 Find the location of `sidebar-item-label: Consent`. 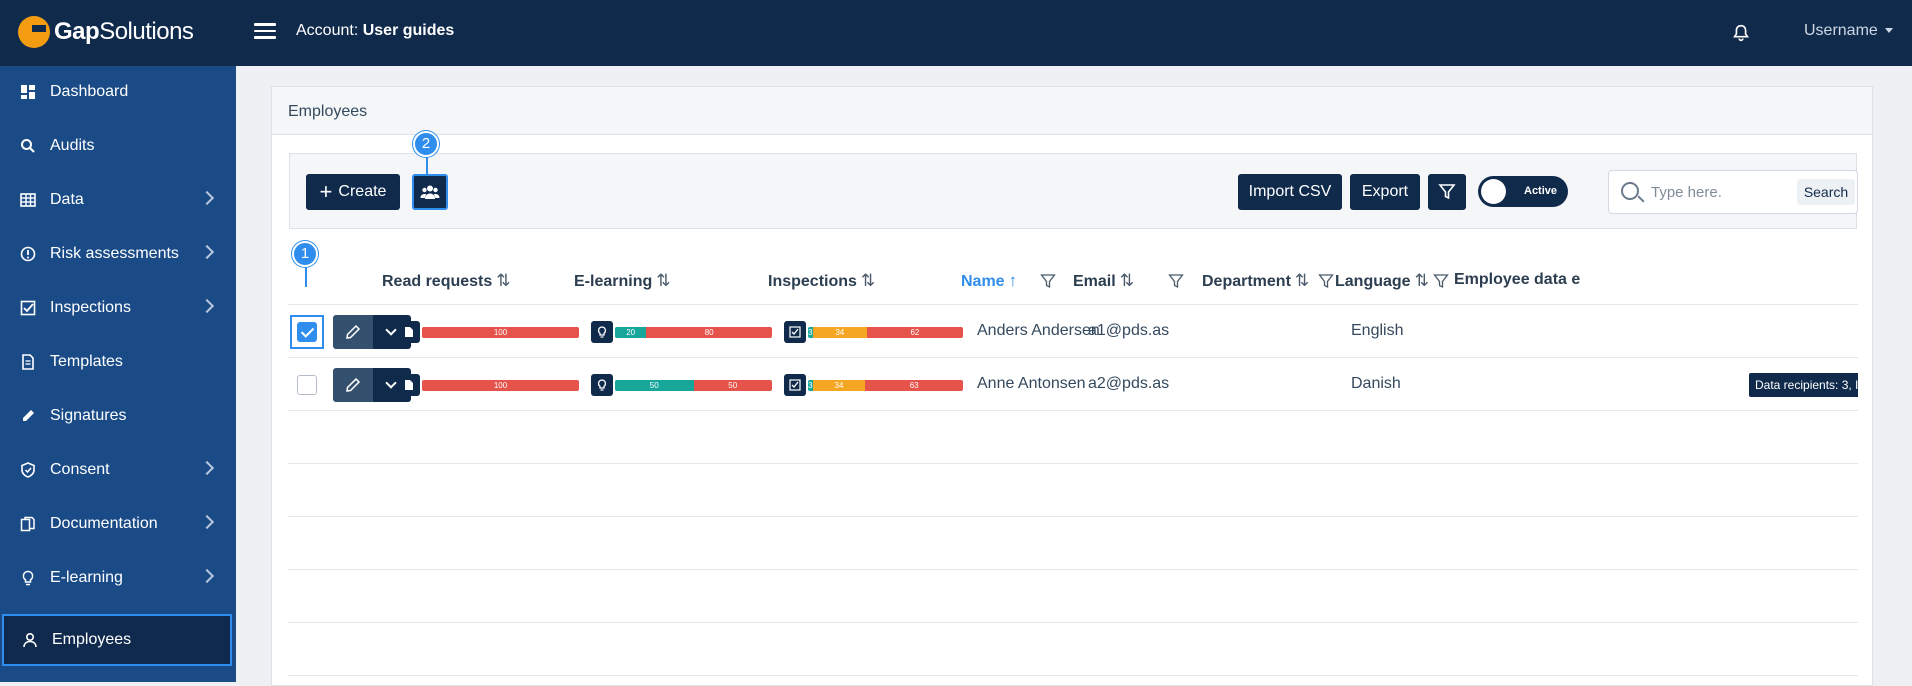

sidebar-item-label: Consent is located at coordinates (80, 469).